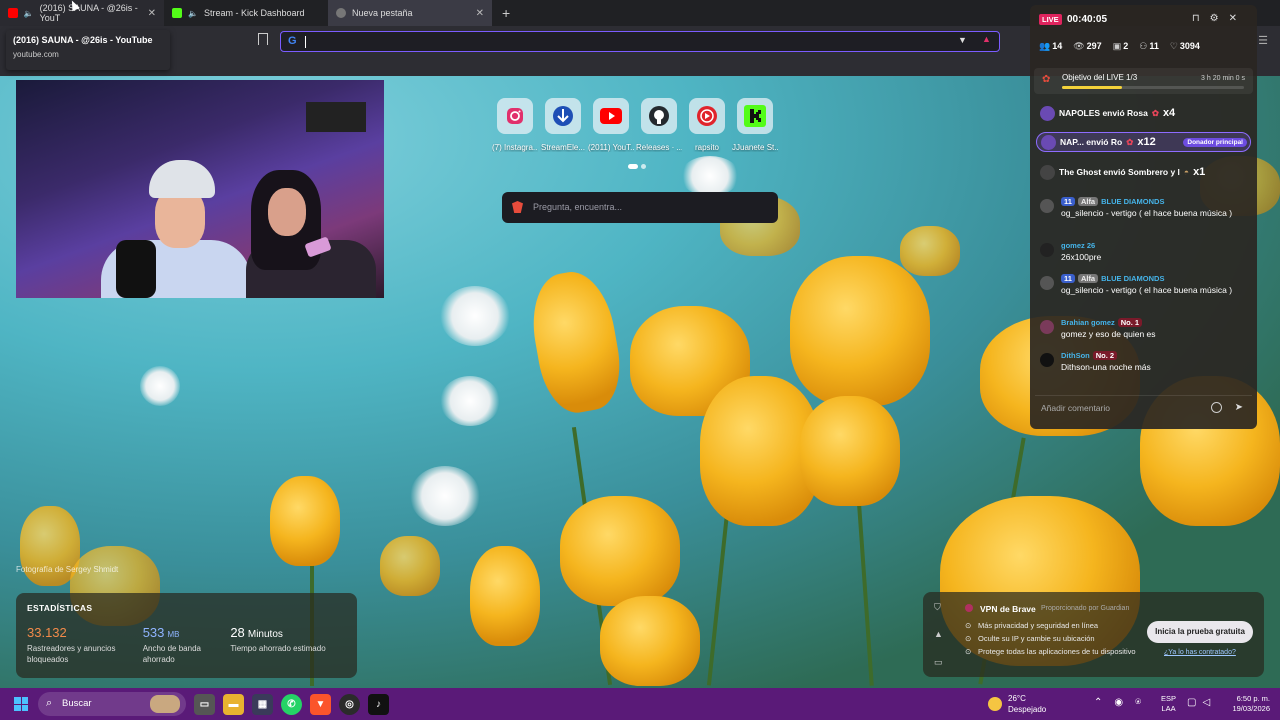 The width and height of the screenshot is (1280, 720). I want to click on vpn-provider: Proporcionado por Guardian, so click(1085, 608).